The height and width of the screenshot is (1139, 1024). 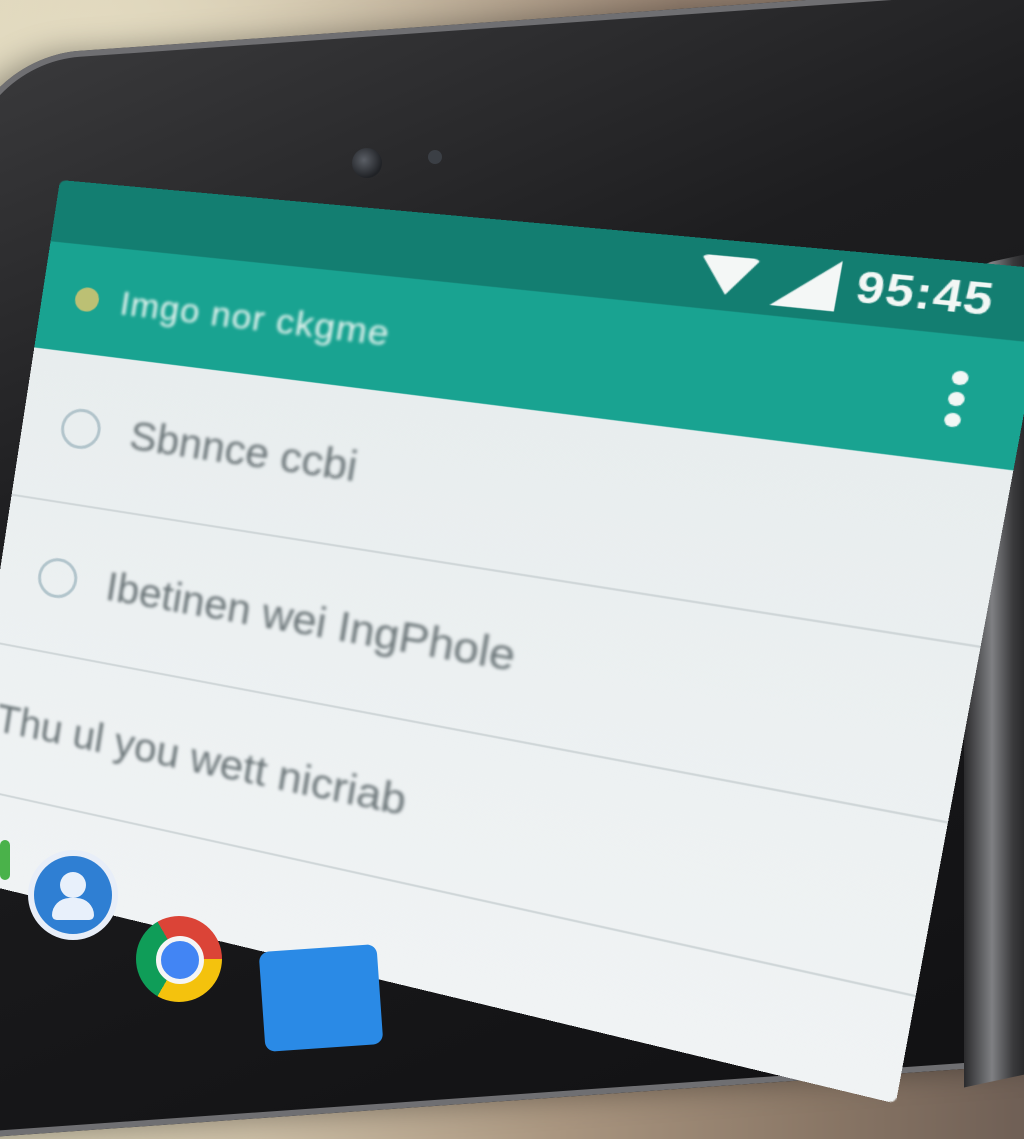 I want to click on partial-app-icon, so click(x=5, y=860).